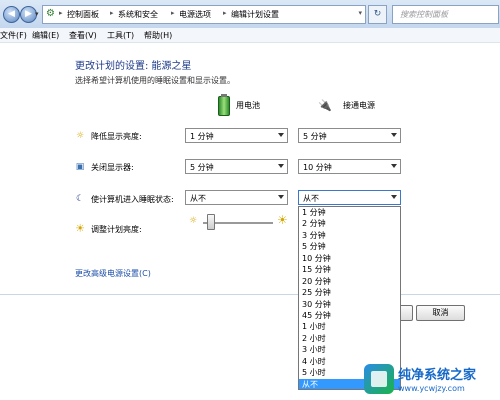  What do you see at coordinates (349, 235) in the screenshot?
I see `dropdown-option: 3 分钟` at bounding box center [349, 235].